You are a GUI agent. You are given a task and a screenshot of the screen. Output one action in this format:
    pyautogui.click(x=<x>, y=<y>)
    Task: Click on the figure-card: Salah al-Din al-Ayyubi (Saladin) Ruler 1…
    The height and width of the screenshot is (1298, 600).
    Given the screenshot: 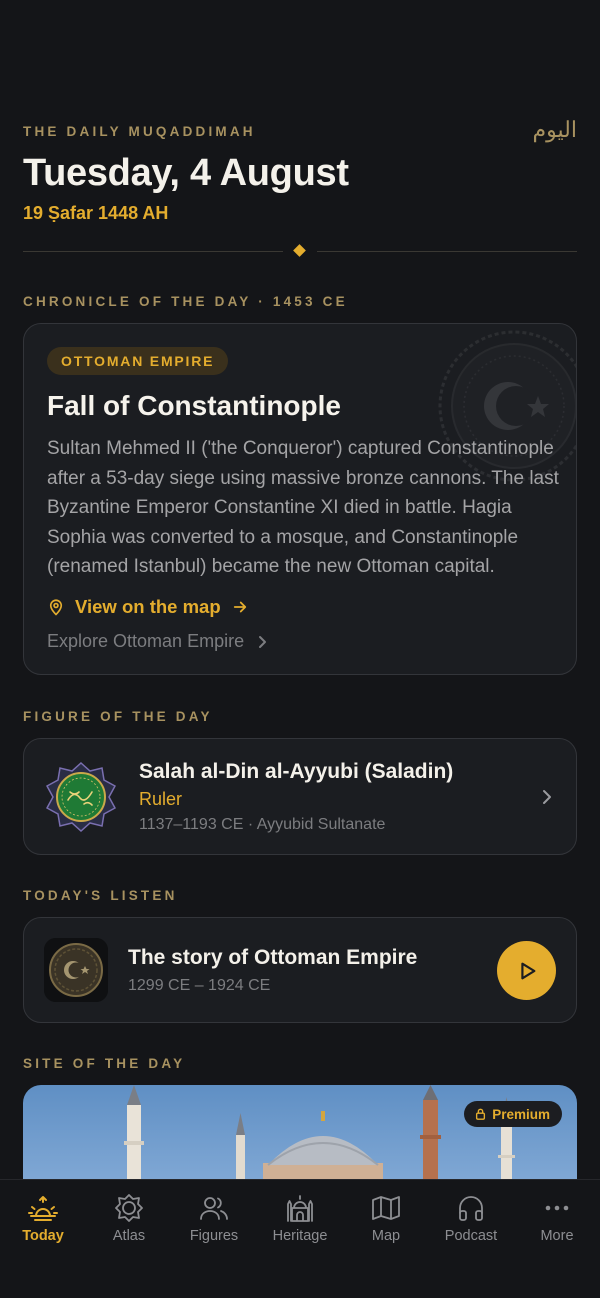 What is the action you would take?
    pyautogui.click(x=300, y=796)
    